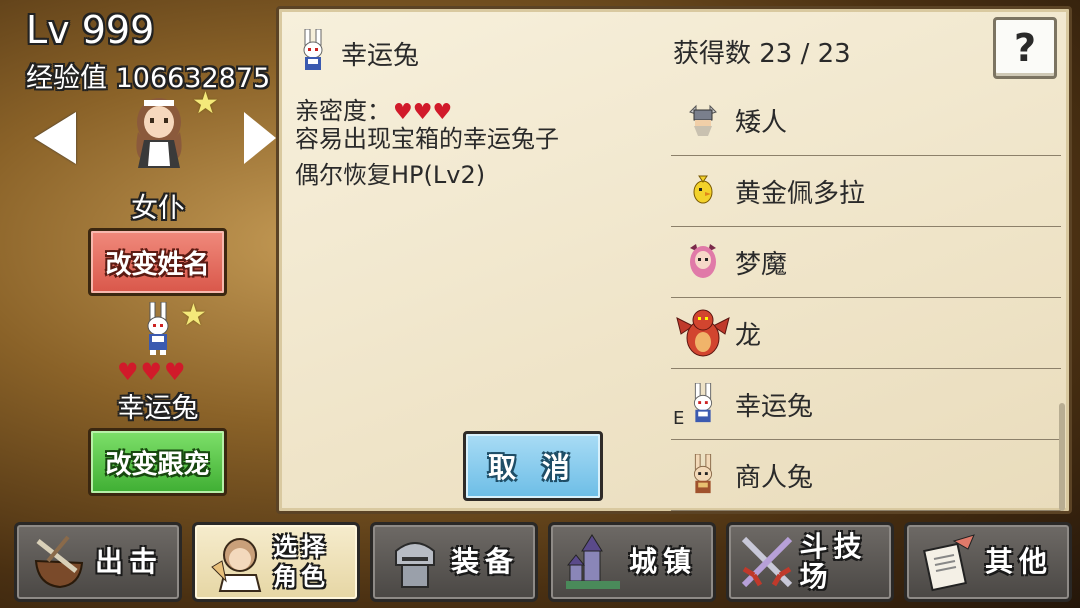 The height and width of the screenshot is (608, 1080). I want to click on arena-icon, so click(767, 562).